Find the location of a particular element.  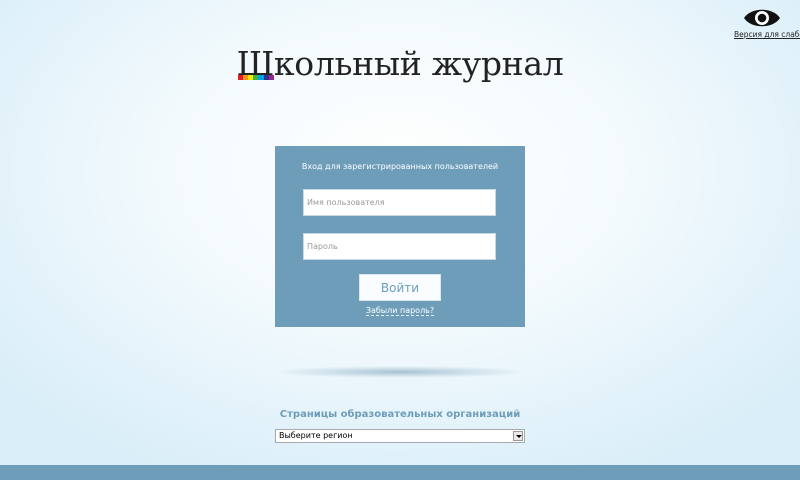

region-select: Выберите регион is located at coordinates (400, 436).